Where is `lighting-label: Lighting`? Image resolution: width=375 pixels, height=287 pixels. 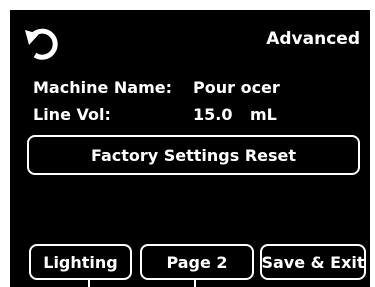 lighting-label: Lighting is located at coordinates (80, 262).